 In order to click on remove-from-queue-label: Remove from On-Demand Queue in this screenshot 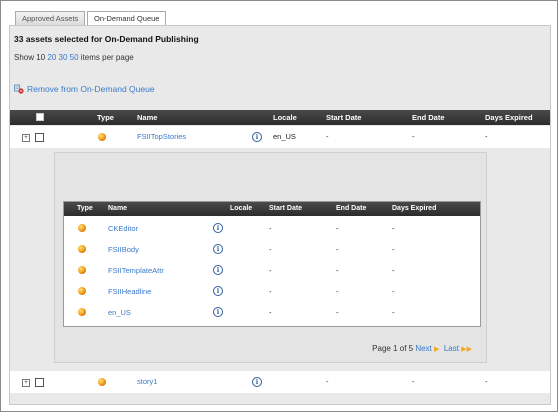, I will do `click(91, 89)`.